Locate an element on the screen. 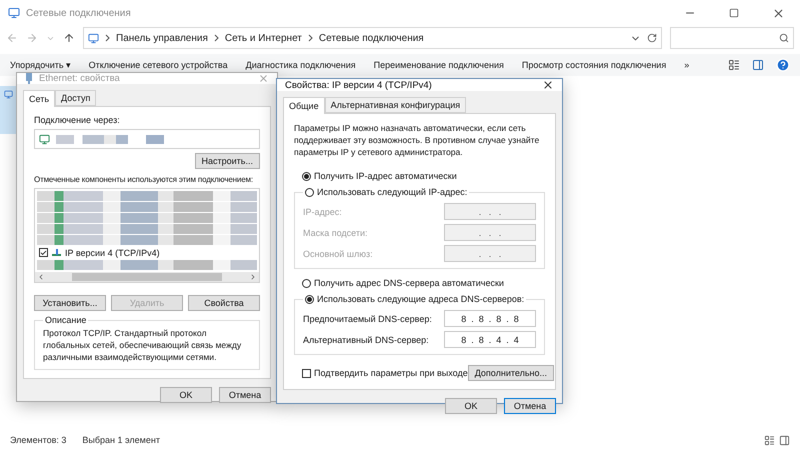 This screenshot has width=800, height=451. status-text: Выбран 1 элемент is located at coordinates (121, 440).